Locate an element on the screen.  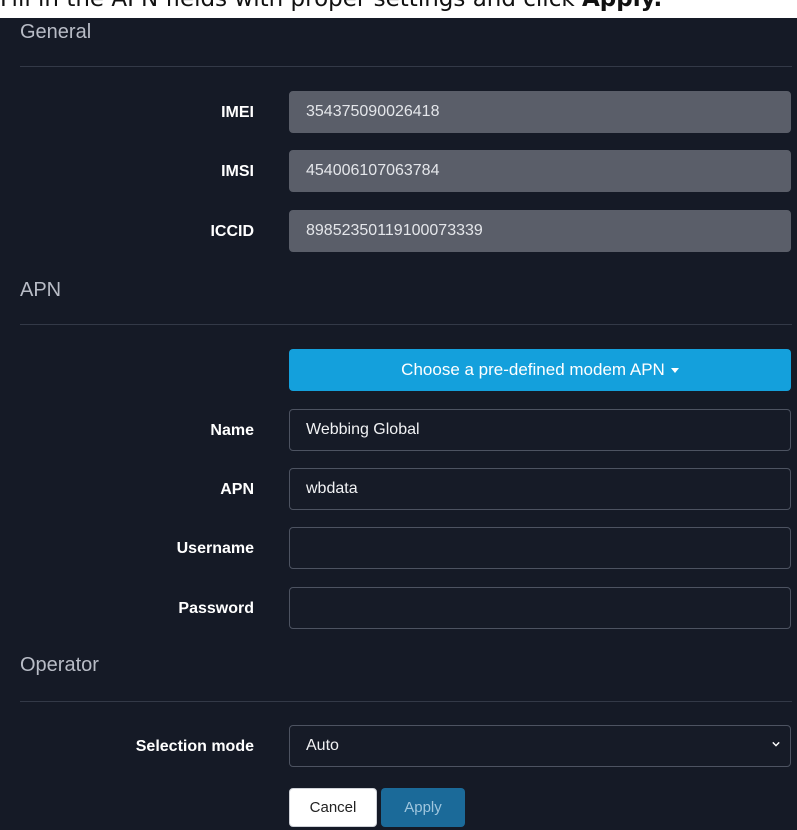
apn-label: APN is located at coordinates (237, 489).